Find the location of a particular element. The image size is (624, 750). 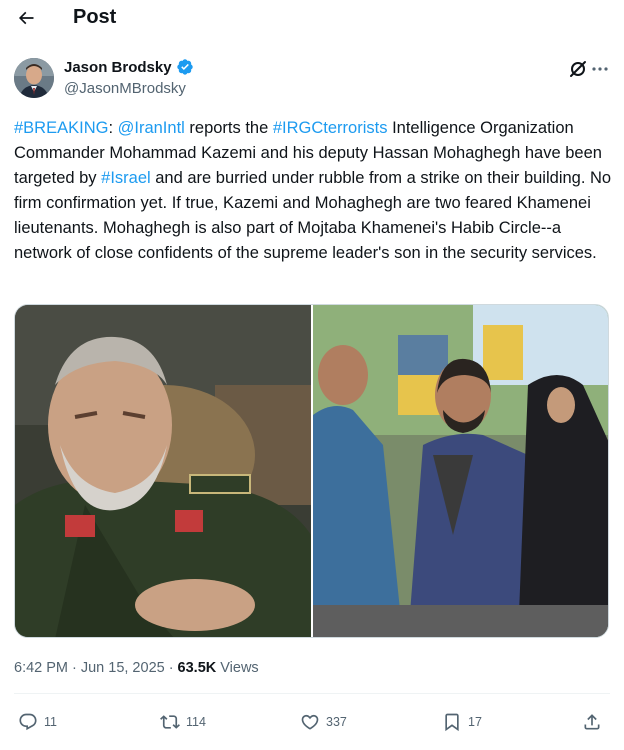

views-label: Views is located at coordinates (239, 668).